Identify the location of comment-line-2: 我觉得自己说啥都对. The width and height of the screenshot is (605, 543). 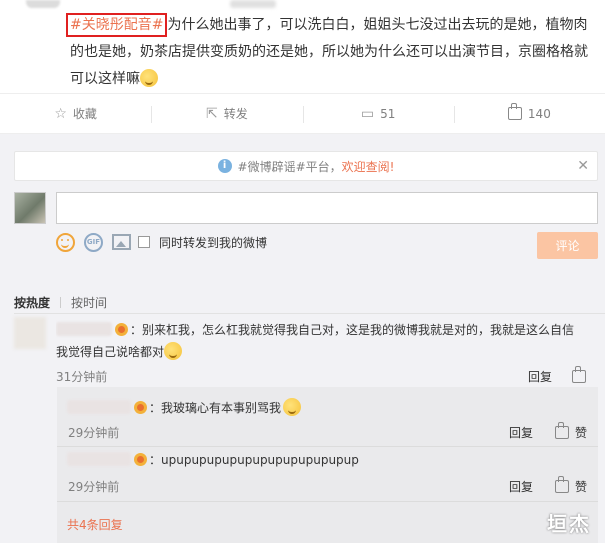
(119, 352).